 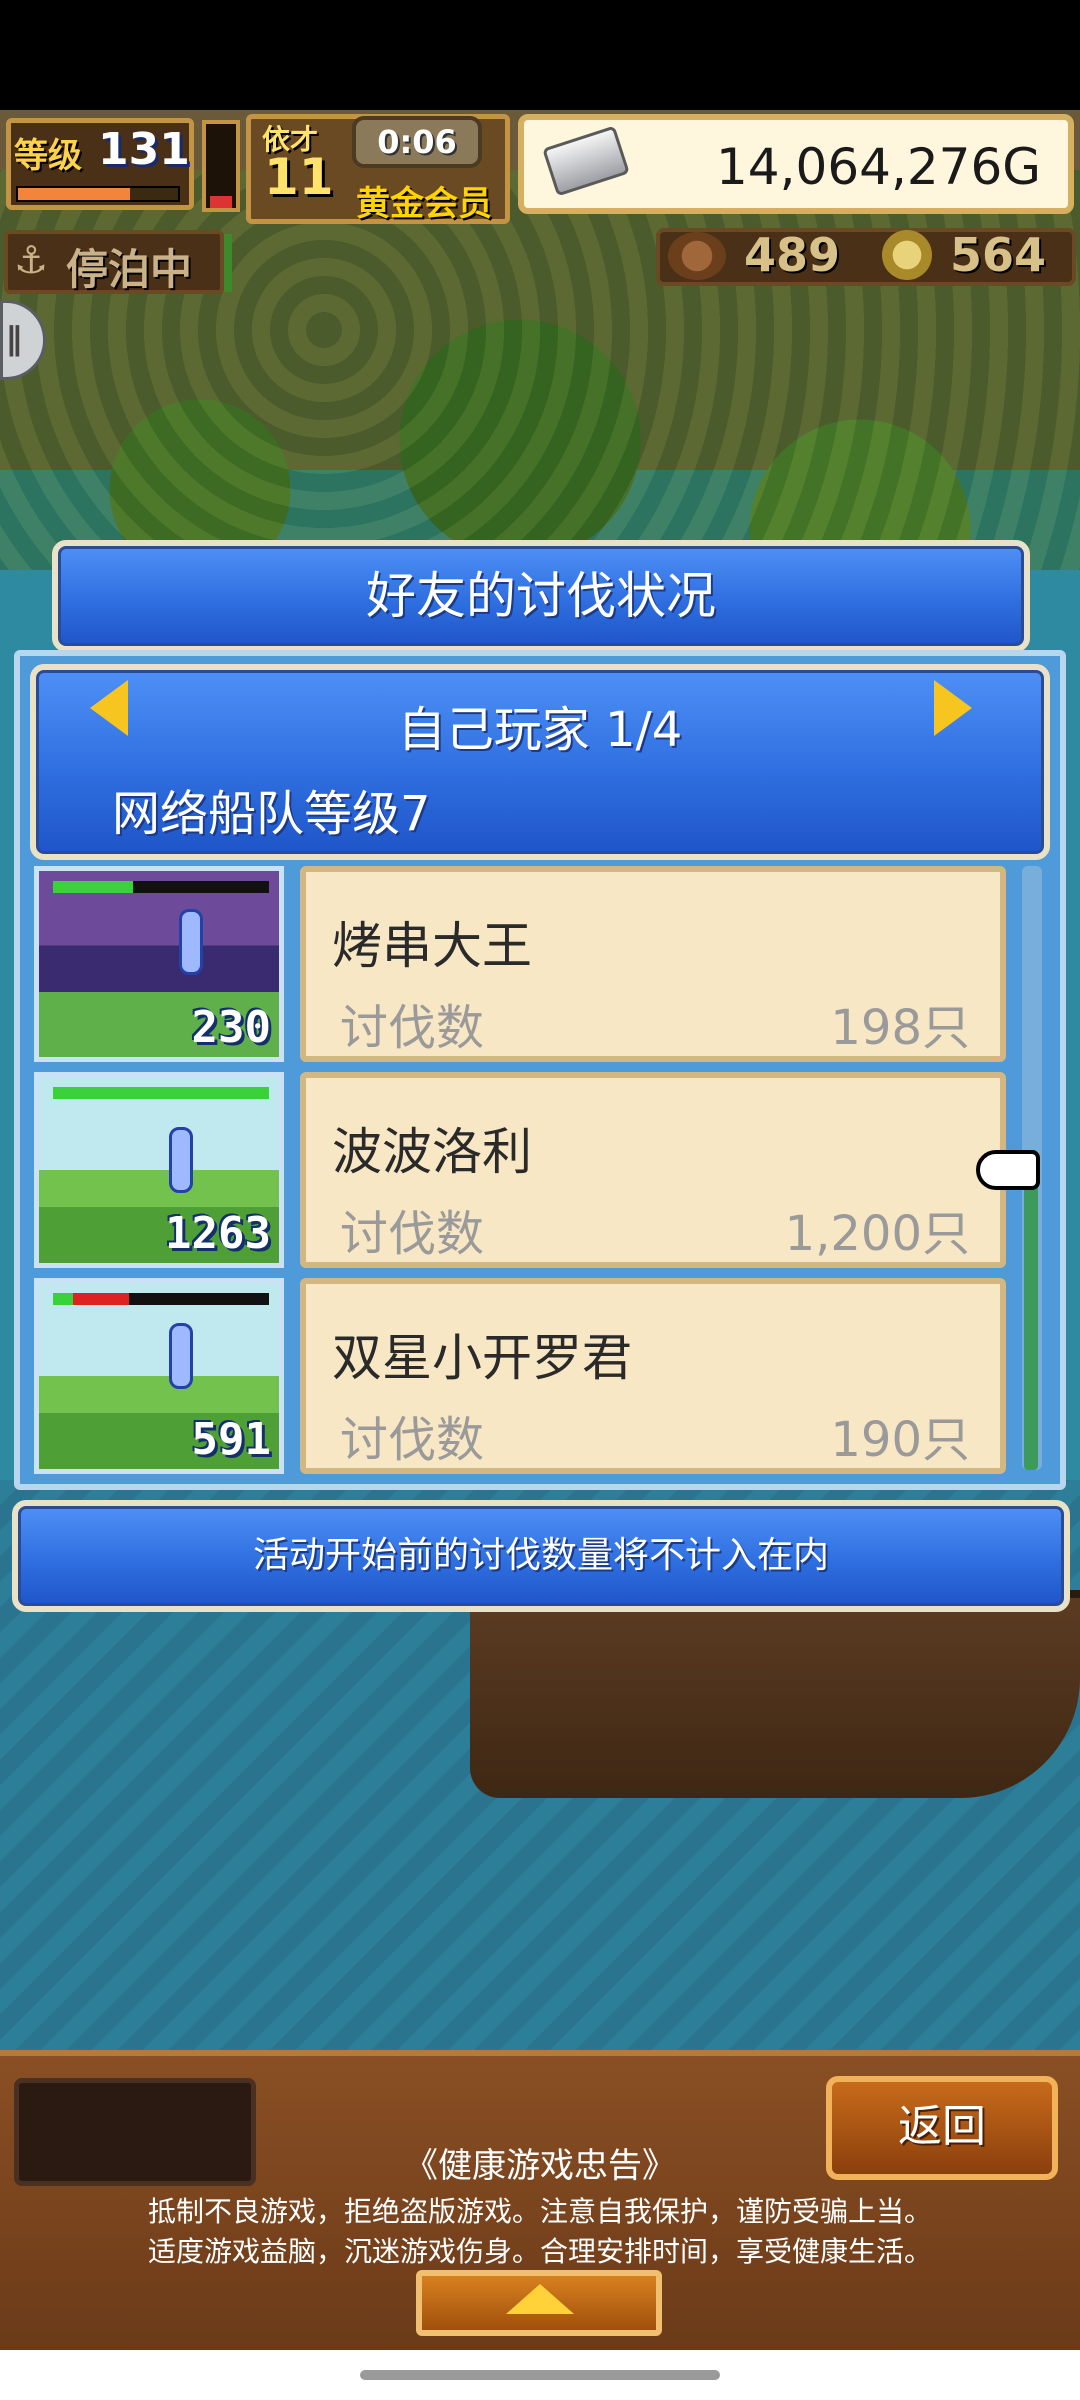 What do you see at coordinates (48, 156) in the screenshot?
I see `level-label: 等级` at bounding box center [48, 156].